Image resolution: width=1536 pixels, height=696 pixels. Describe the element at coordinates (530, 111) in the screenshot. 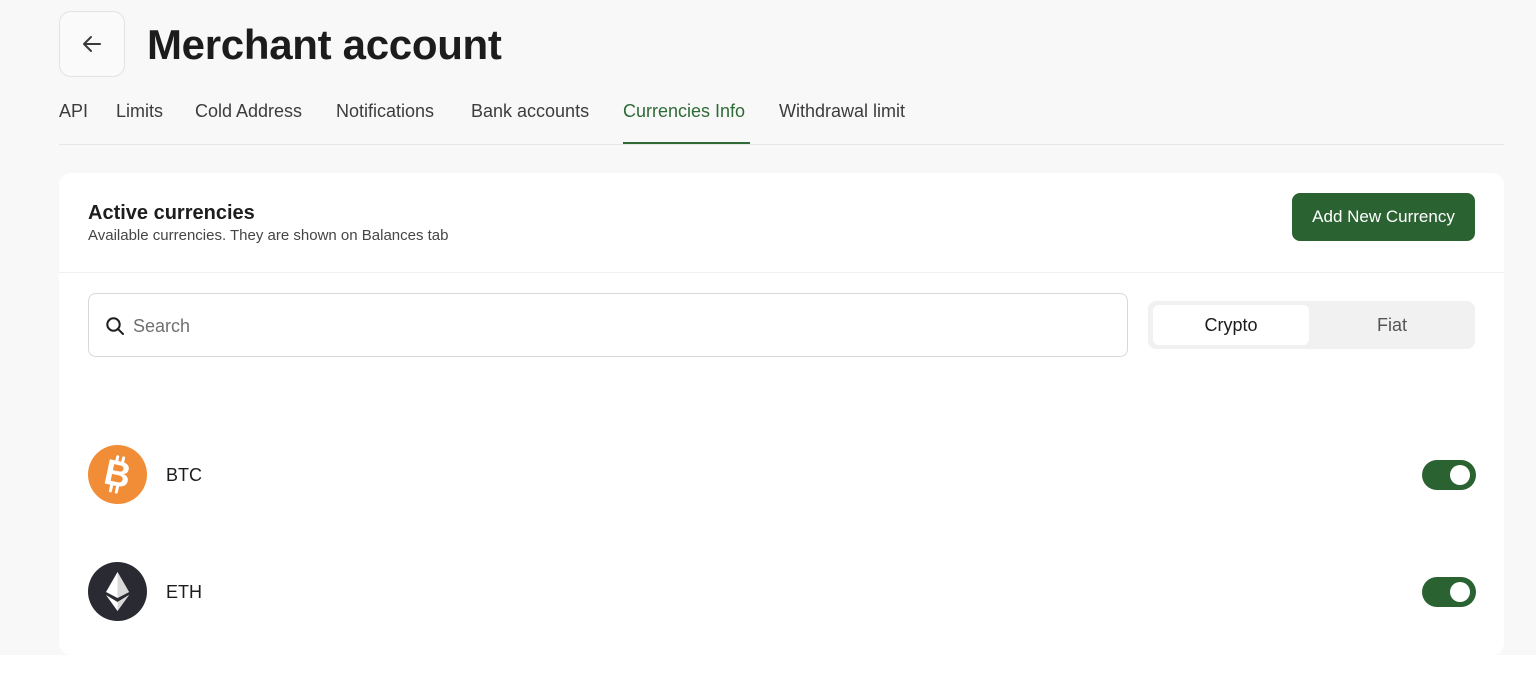

I see `tab-bank-accounts: Bank accounts` at that location.